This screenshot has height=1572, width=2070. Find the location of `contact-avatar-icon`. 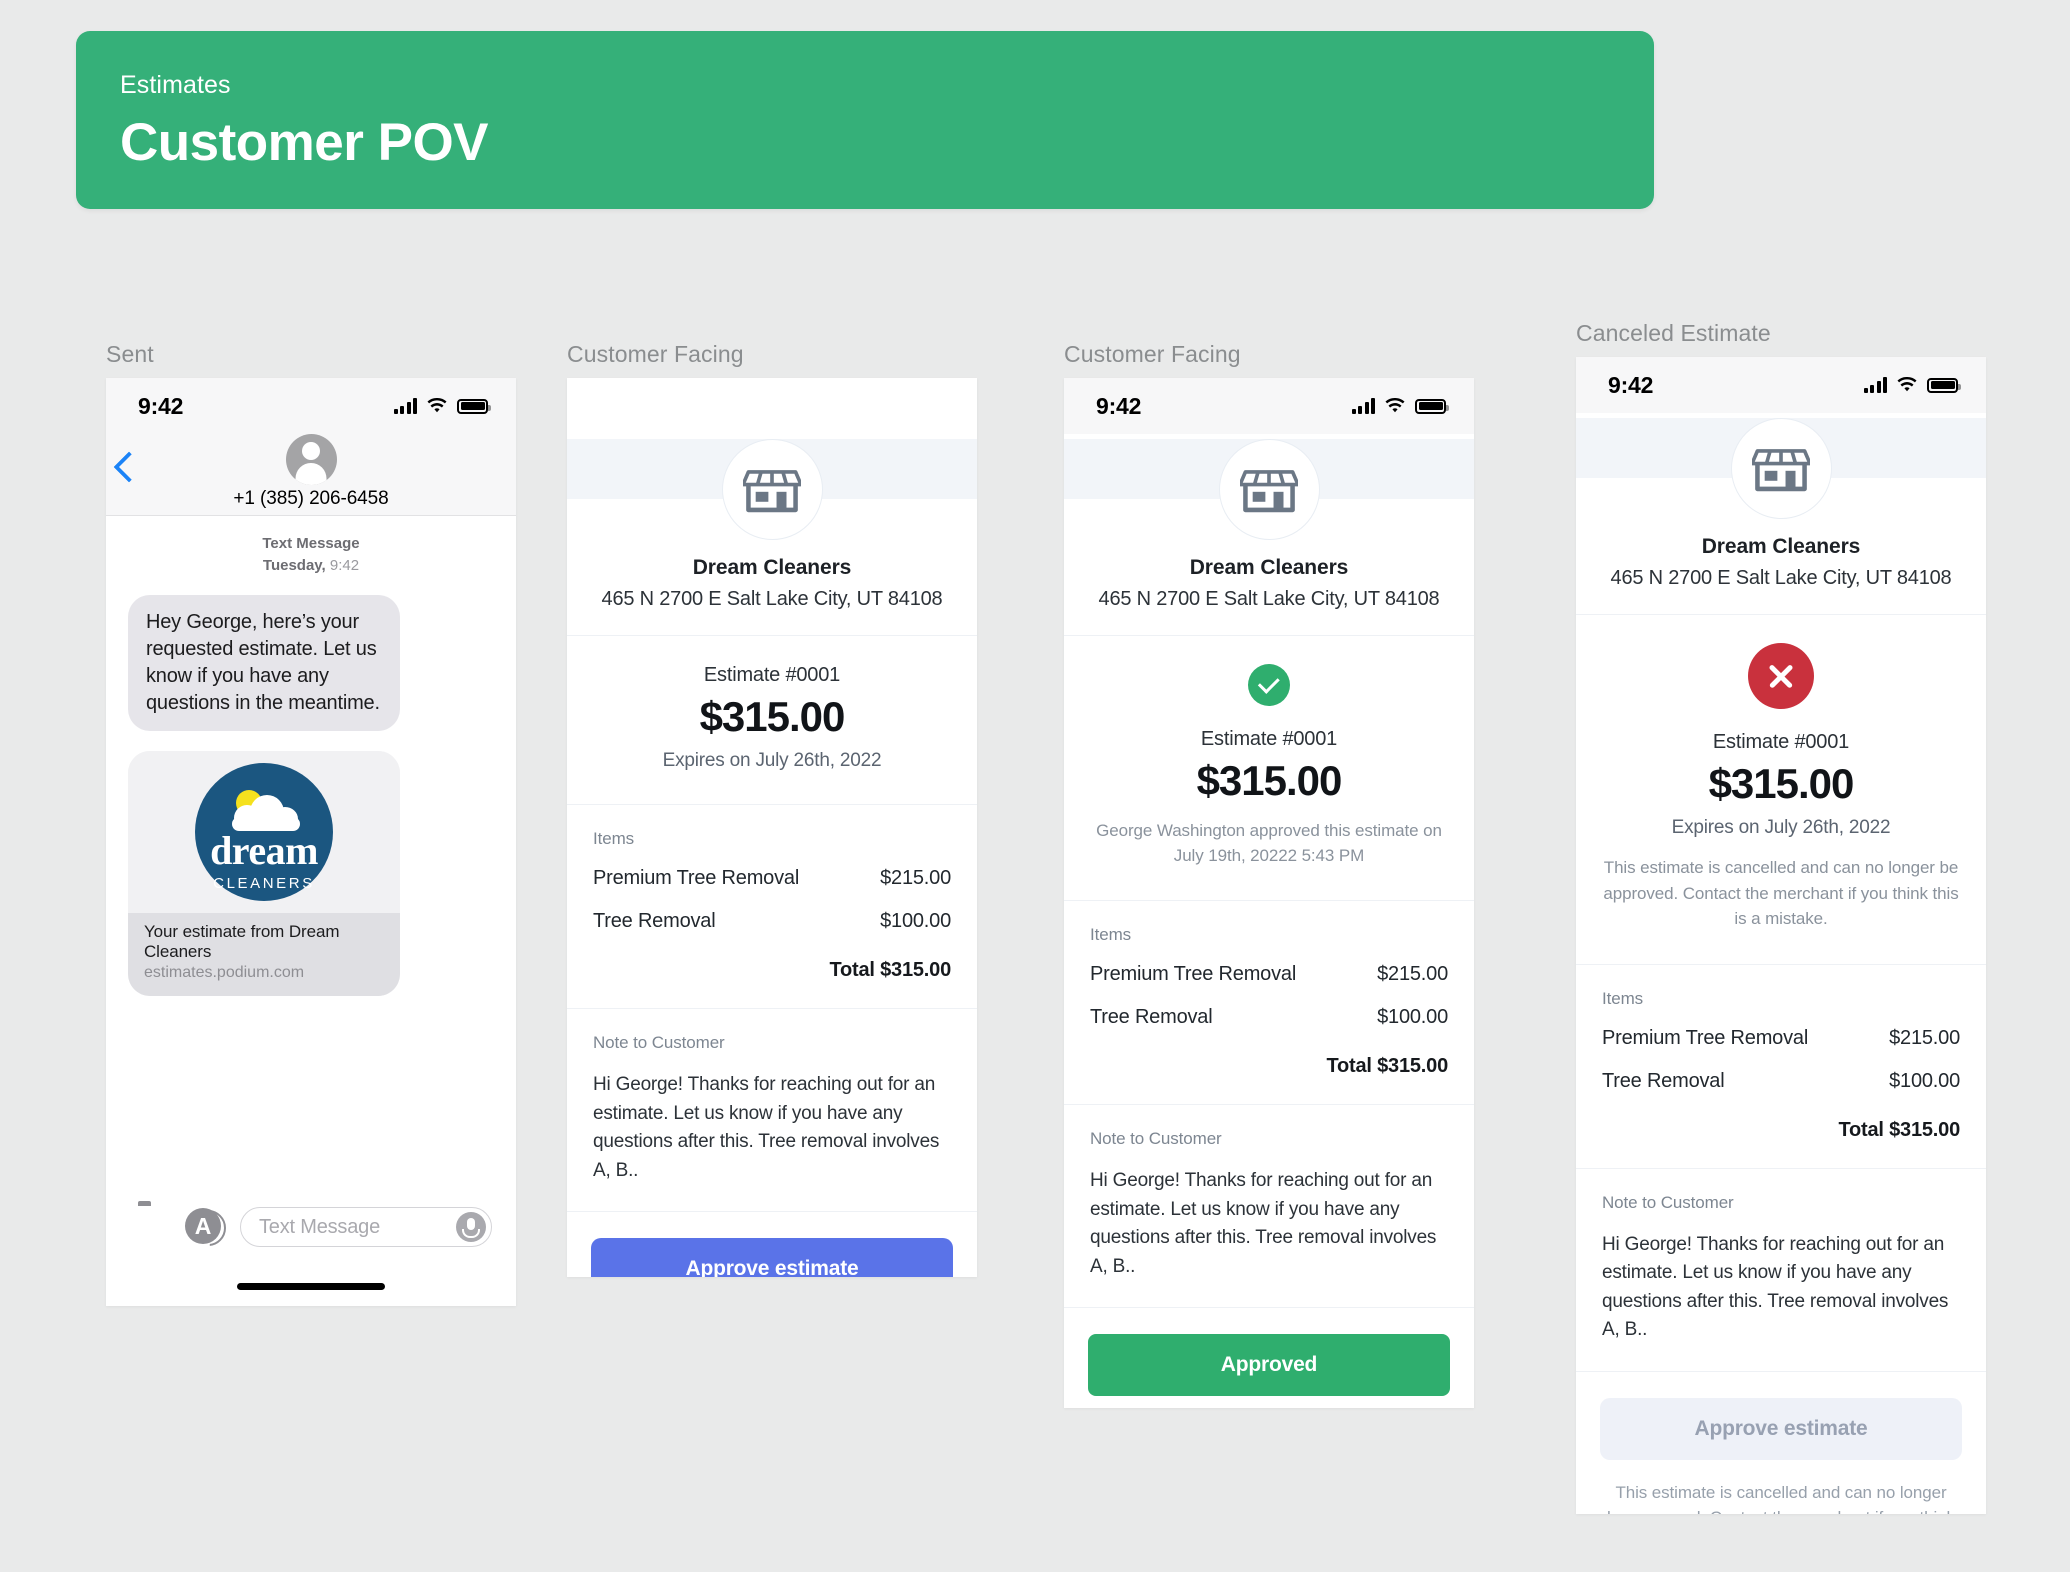

contact-avatar-icon is located at coordinates (311, 459).